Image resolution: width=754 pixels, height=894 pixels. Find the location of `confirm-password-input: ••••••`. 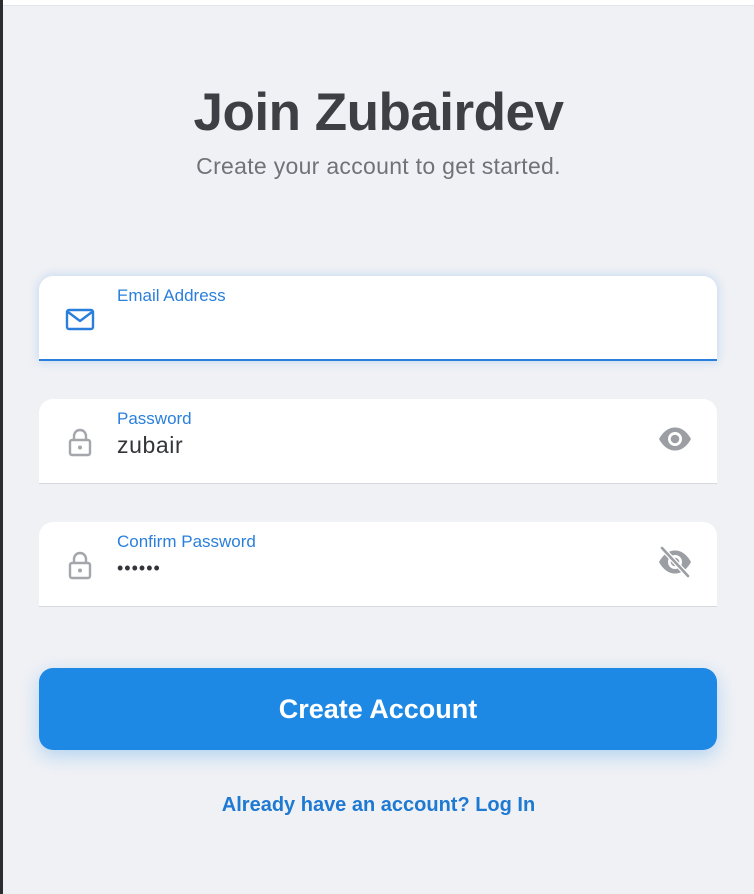

confirm-password-input: •••••• is located at coordinates (377, 568).